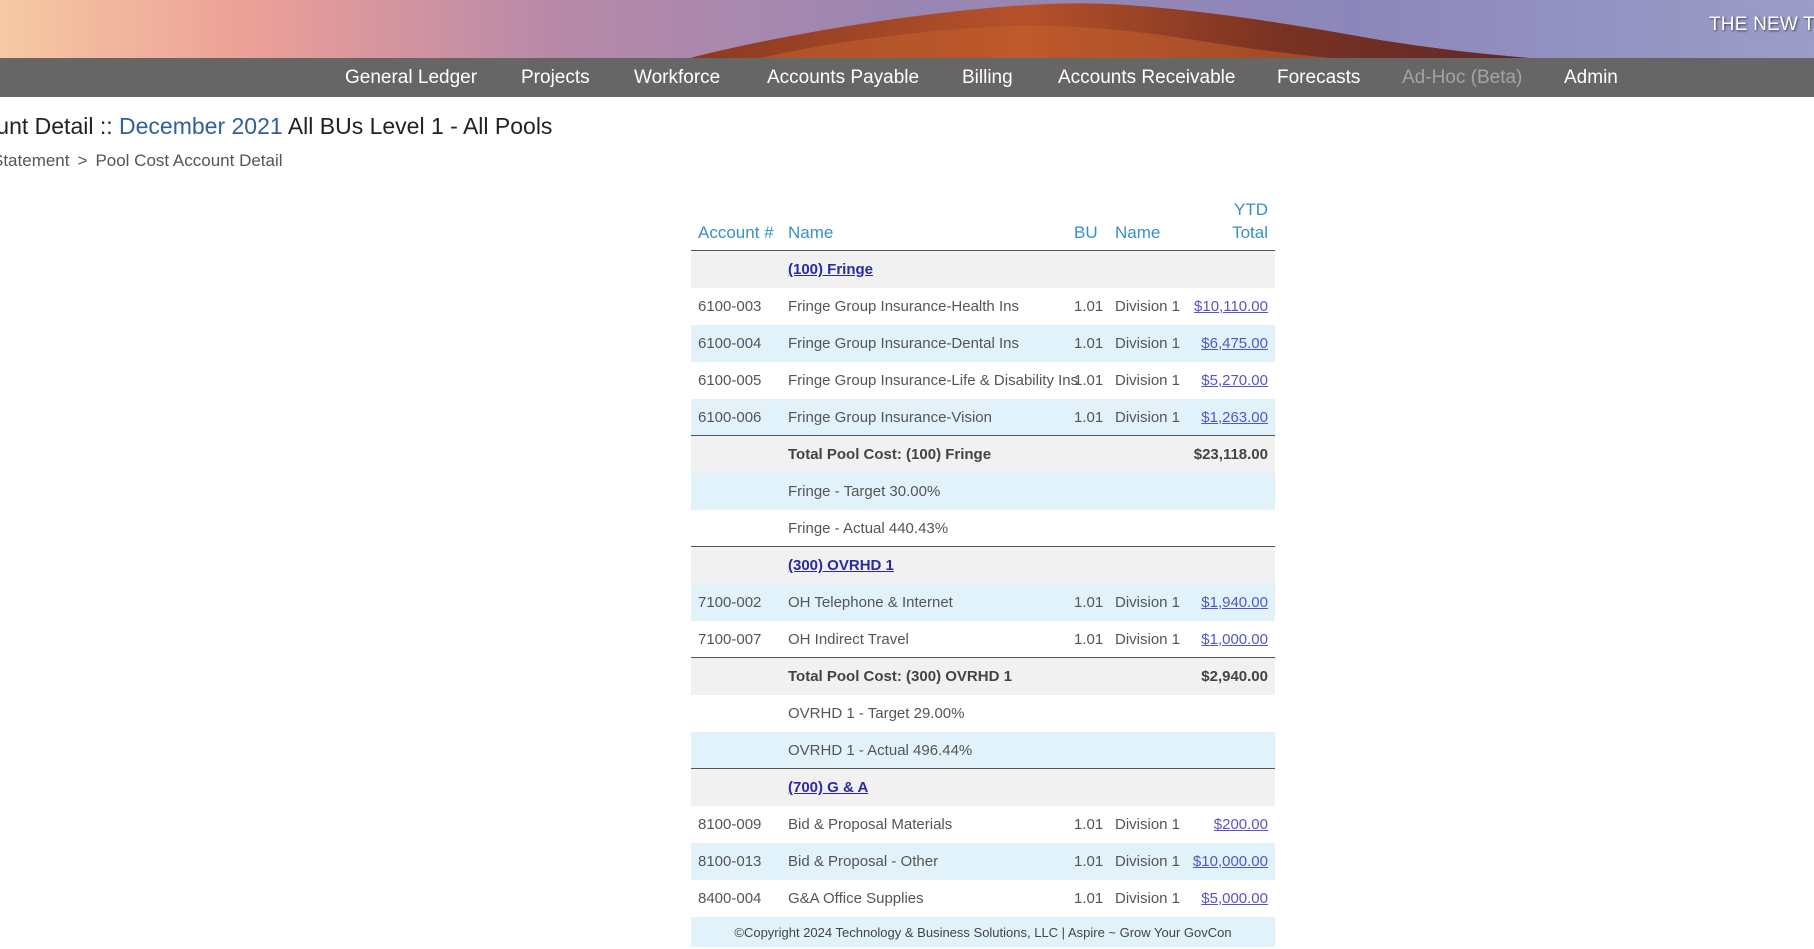 The height and width of the screenshot is (949, 1814). What do you see at coordinates (890, 454) in the screenshot?
I see `pool-total-label: Total Pool Cost: (100) Fringe` at bounding box center [890, 454].